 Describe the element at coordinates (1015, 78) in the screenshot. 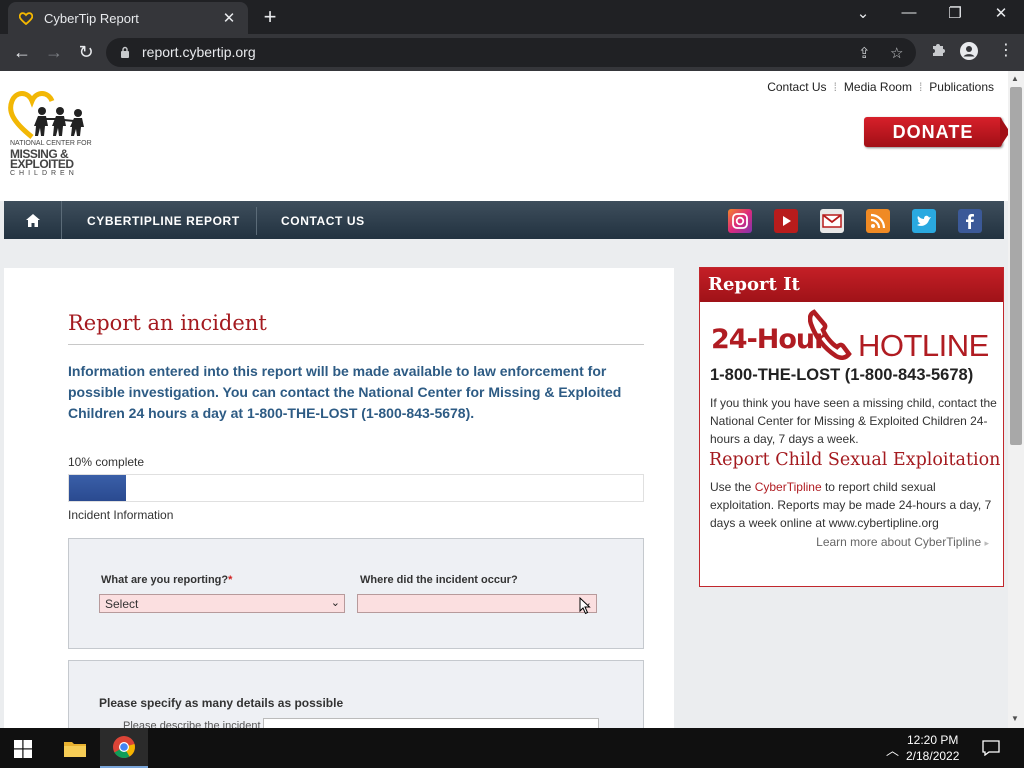

I see `scroll-up-icon: ▲` at that location.